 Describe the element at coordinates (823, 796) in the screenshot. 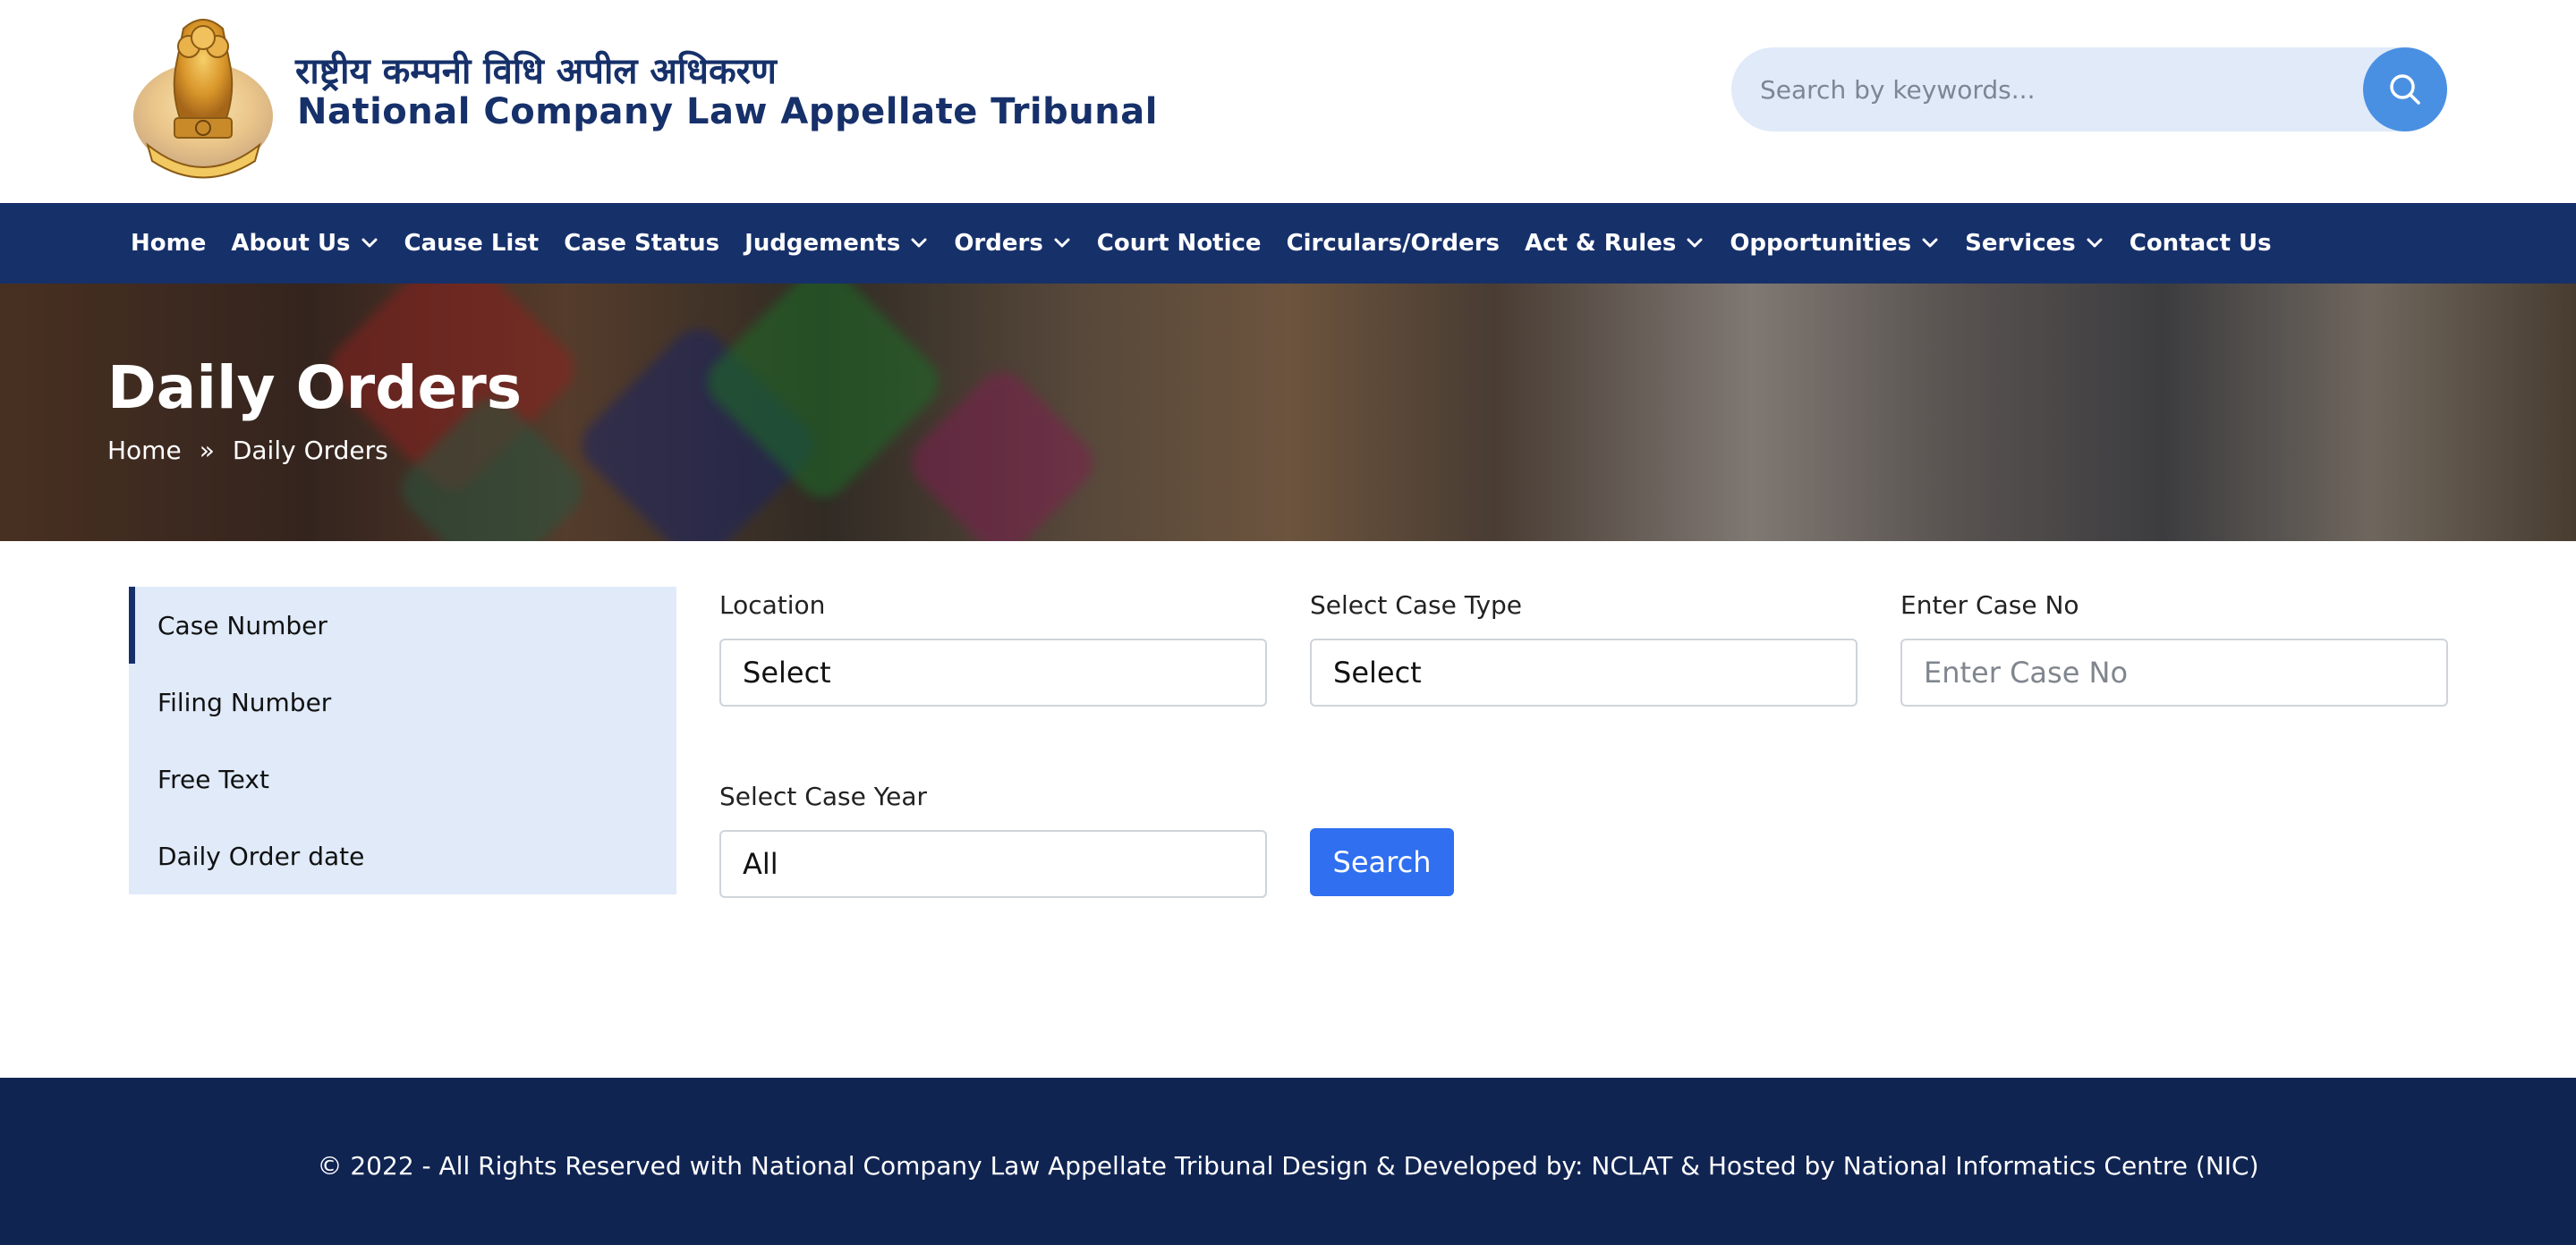

I see `case-year-label: Select Case Year` at that location.